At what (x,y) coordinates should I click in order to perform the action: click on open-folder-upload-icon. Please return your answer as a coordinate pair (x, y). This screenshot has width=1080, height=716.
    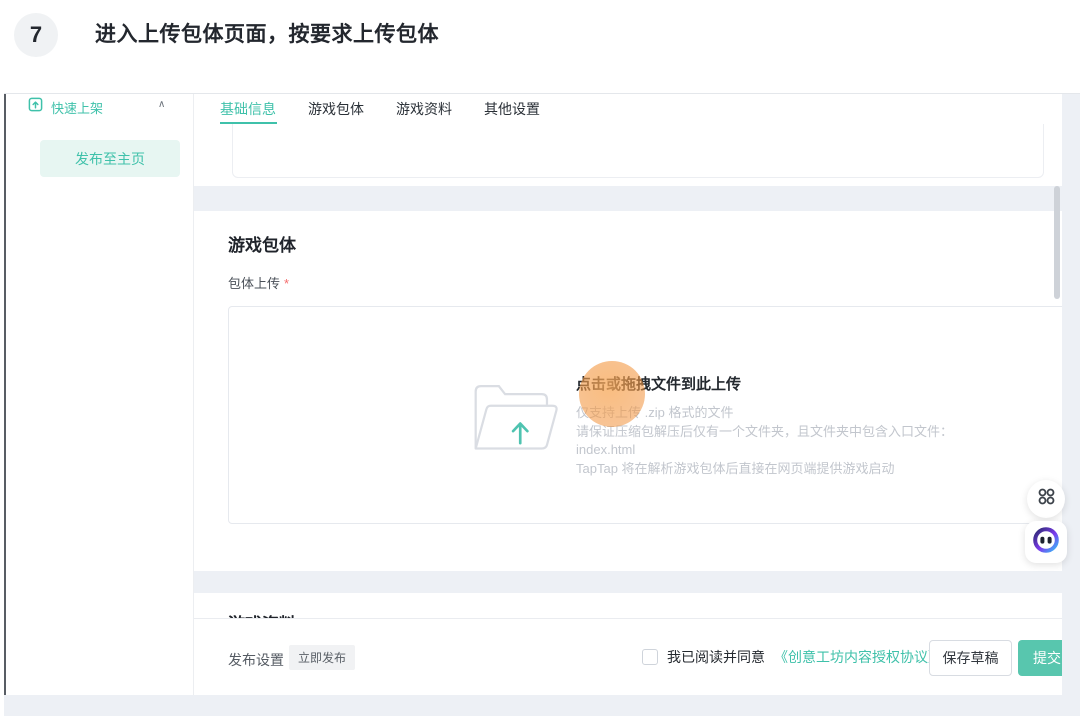
    Looking at the image, I should click on (514, 422).